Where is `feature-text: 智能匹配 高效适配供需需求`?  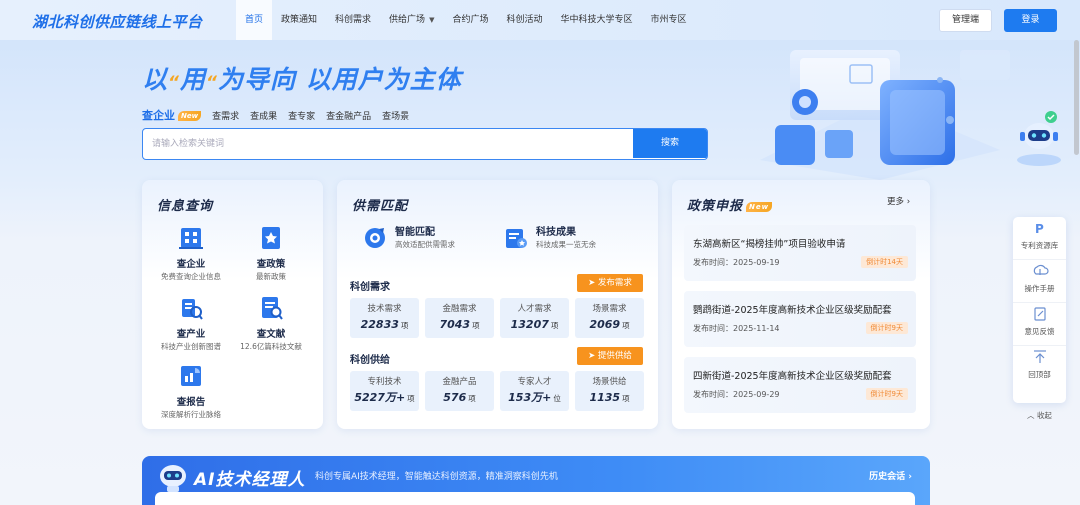
feature-text: 智能匹配 高效适配供需需求 is located at coordinates (425, 238).